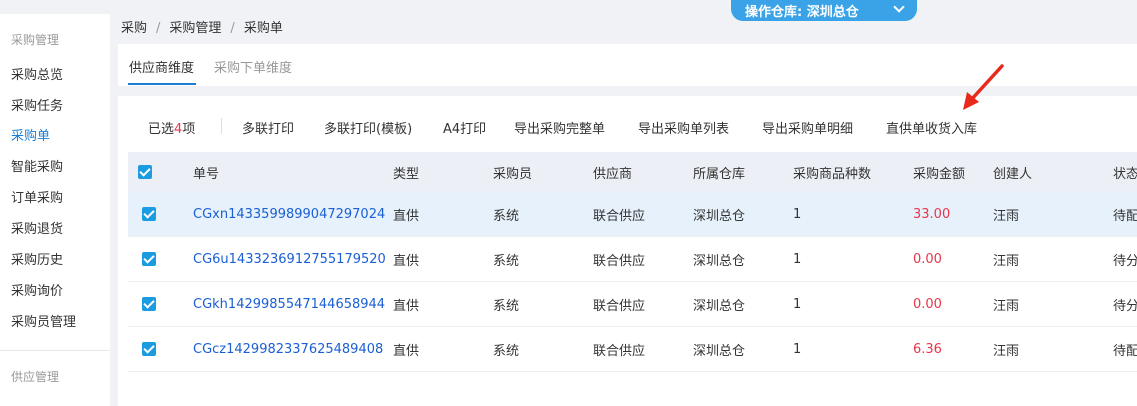  What do you see at coordinates (983, 87) in the screenshot?
I see `annotation-arrow-icon` at bounding box center [983, 87].